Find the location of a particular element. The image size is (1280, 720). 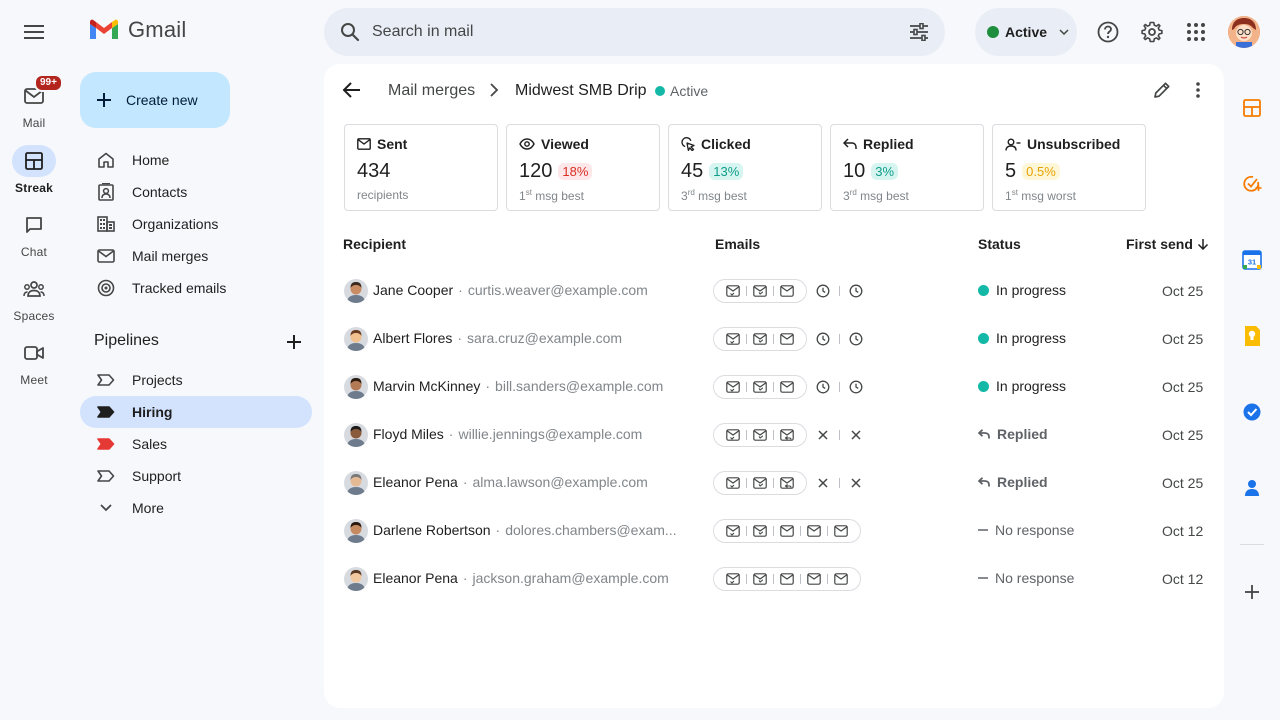

rail-chat: Chat is located at coordinates (34, 234).